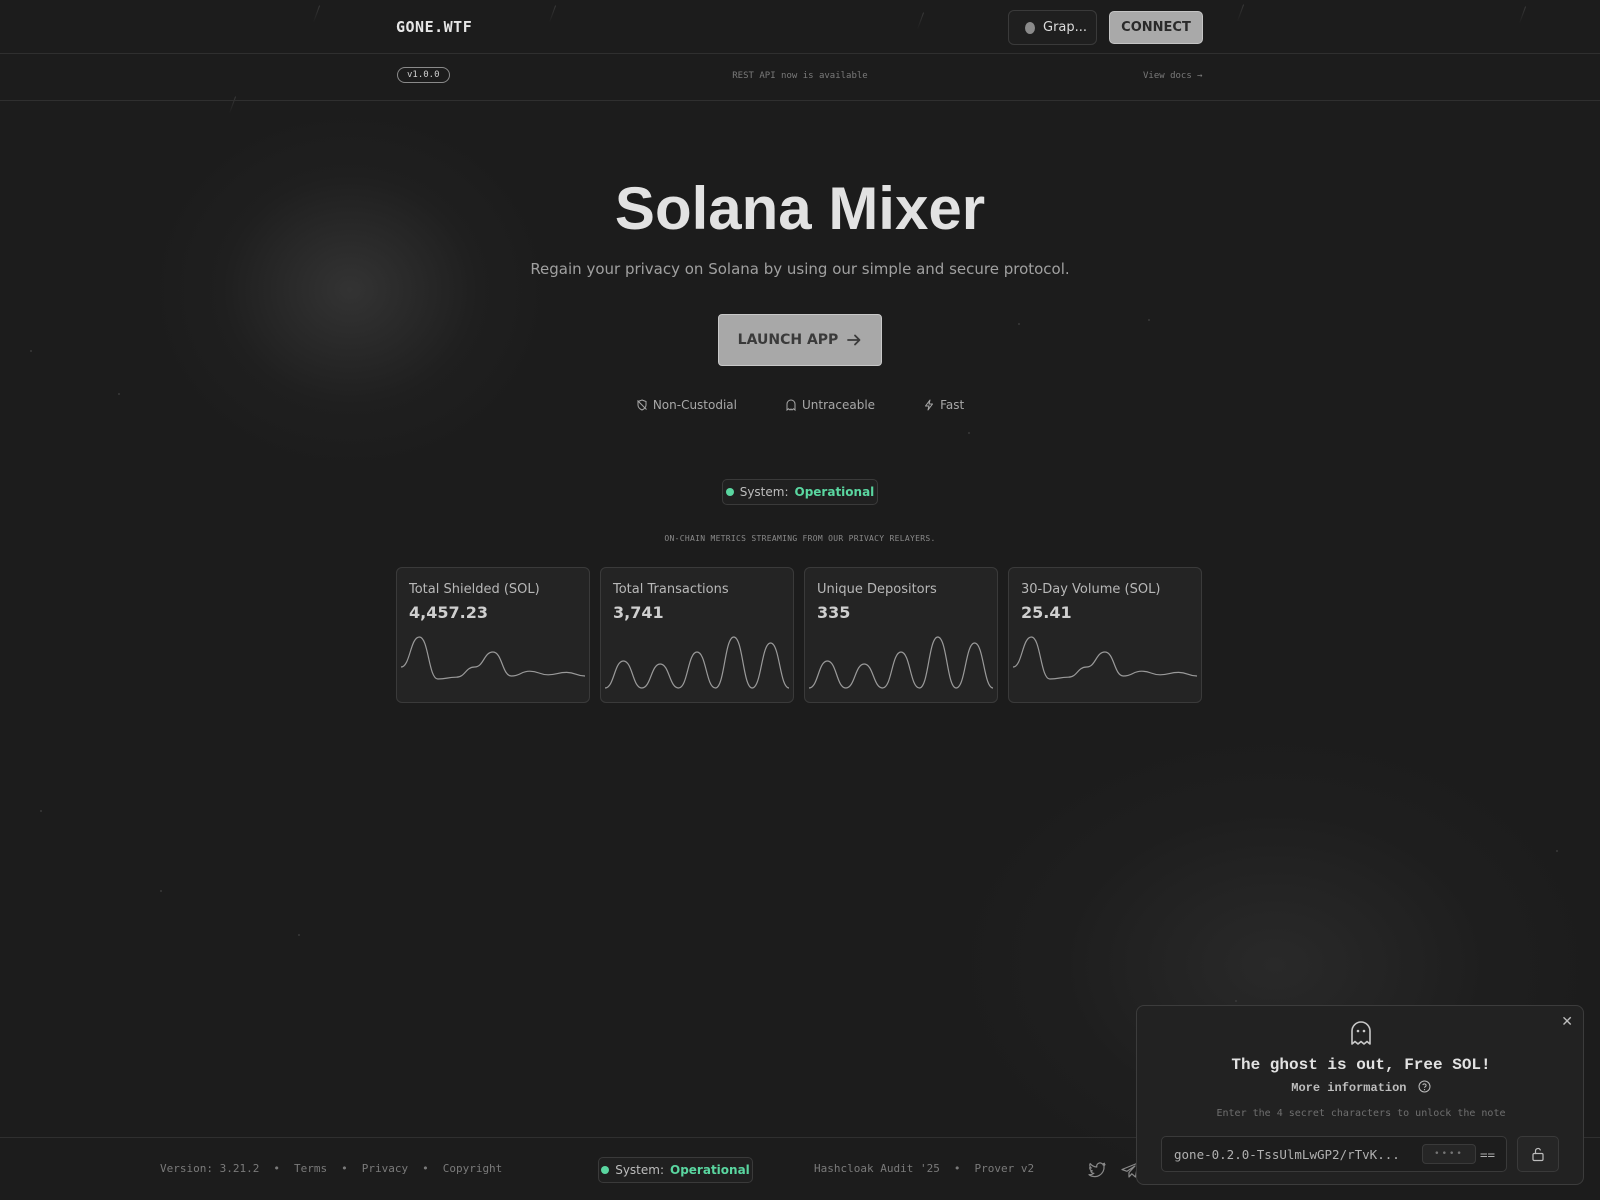 The width and height of the screenshot is (1600, 1200). I want to click on view-docs-link: View docs →, so click(1173, 76).